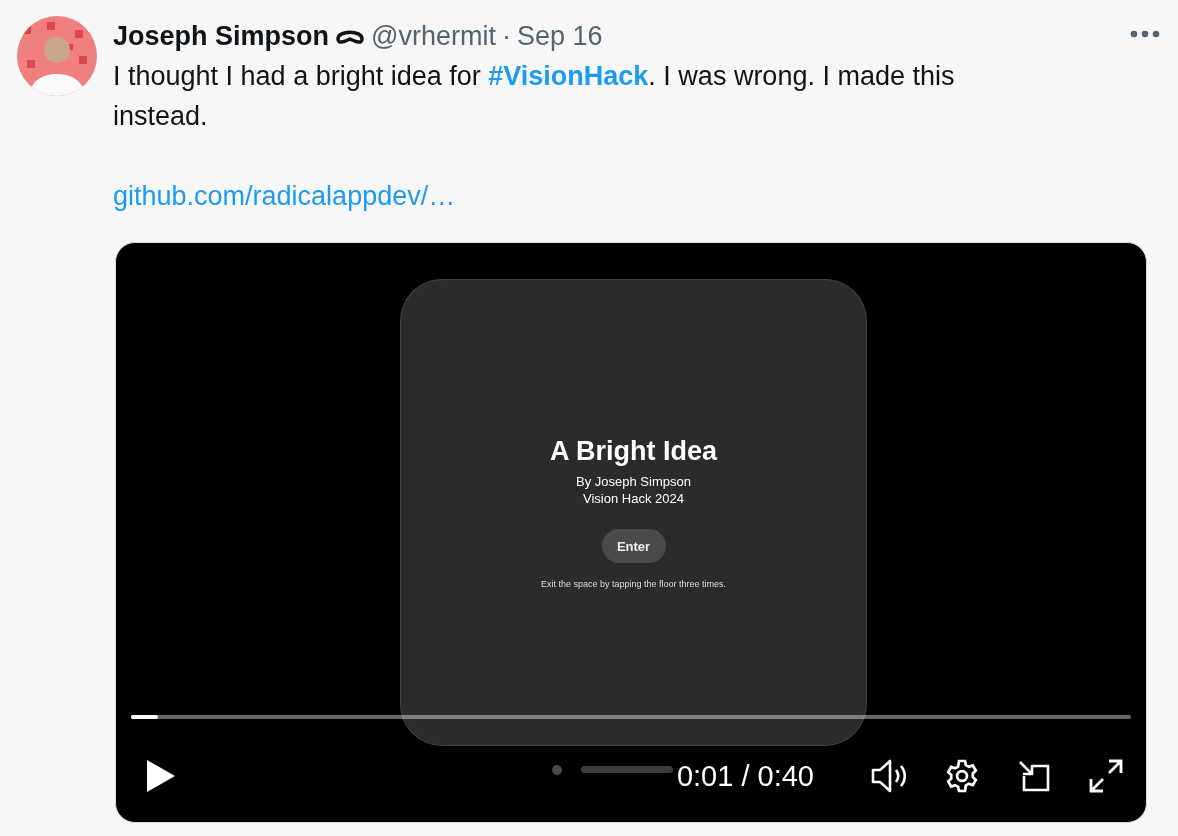 The height and width of the screenshot is (836, 1178). I want to click on exit-hint: Exit the space by tapping the floor three times., so click(633, 584).